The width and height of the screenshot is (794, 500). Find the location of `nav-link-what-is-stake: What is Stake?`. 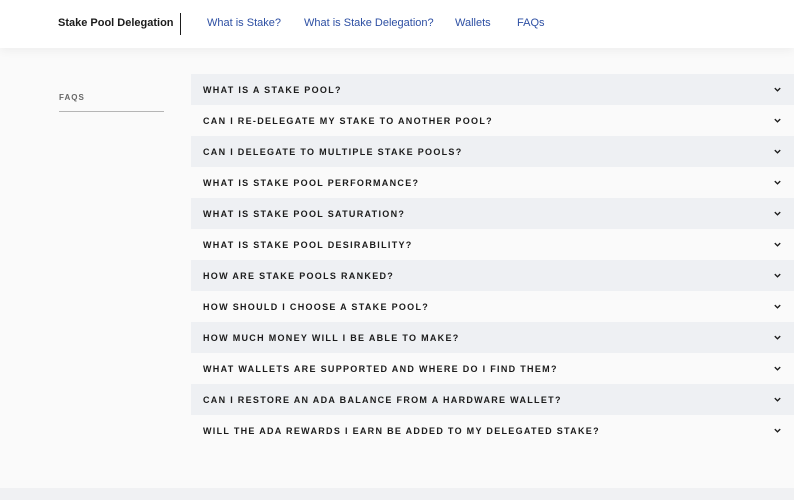

nav-link-what-is-stake: What is Stake? is located at coordinates (244, 23).